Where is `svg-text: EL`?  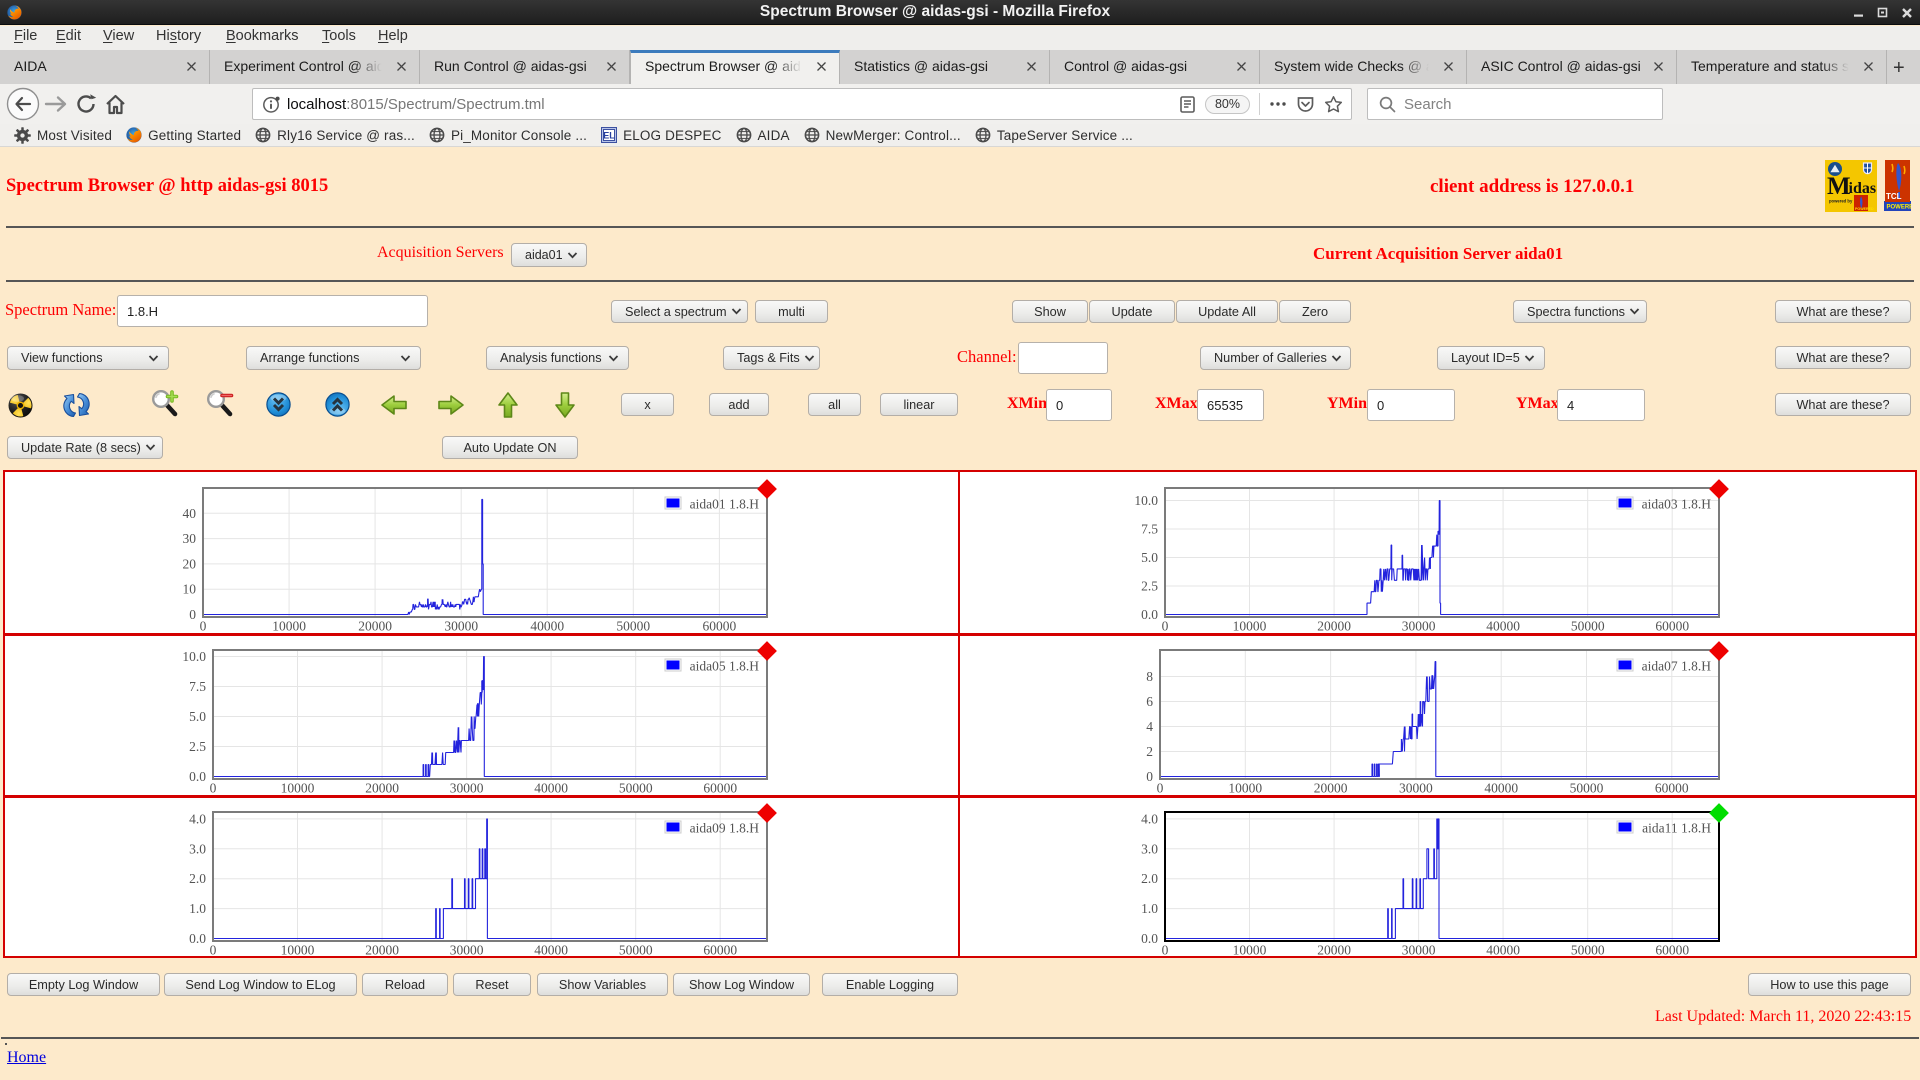 svg-text: EL is located at coordinates (609, 136).